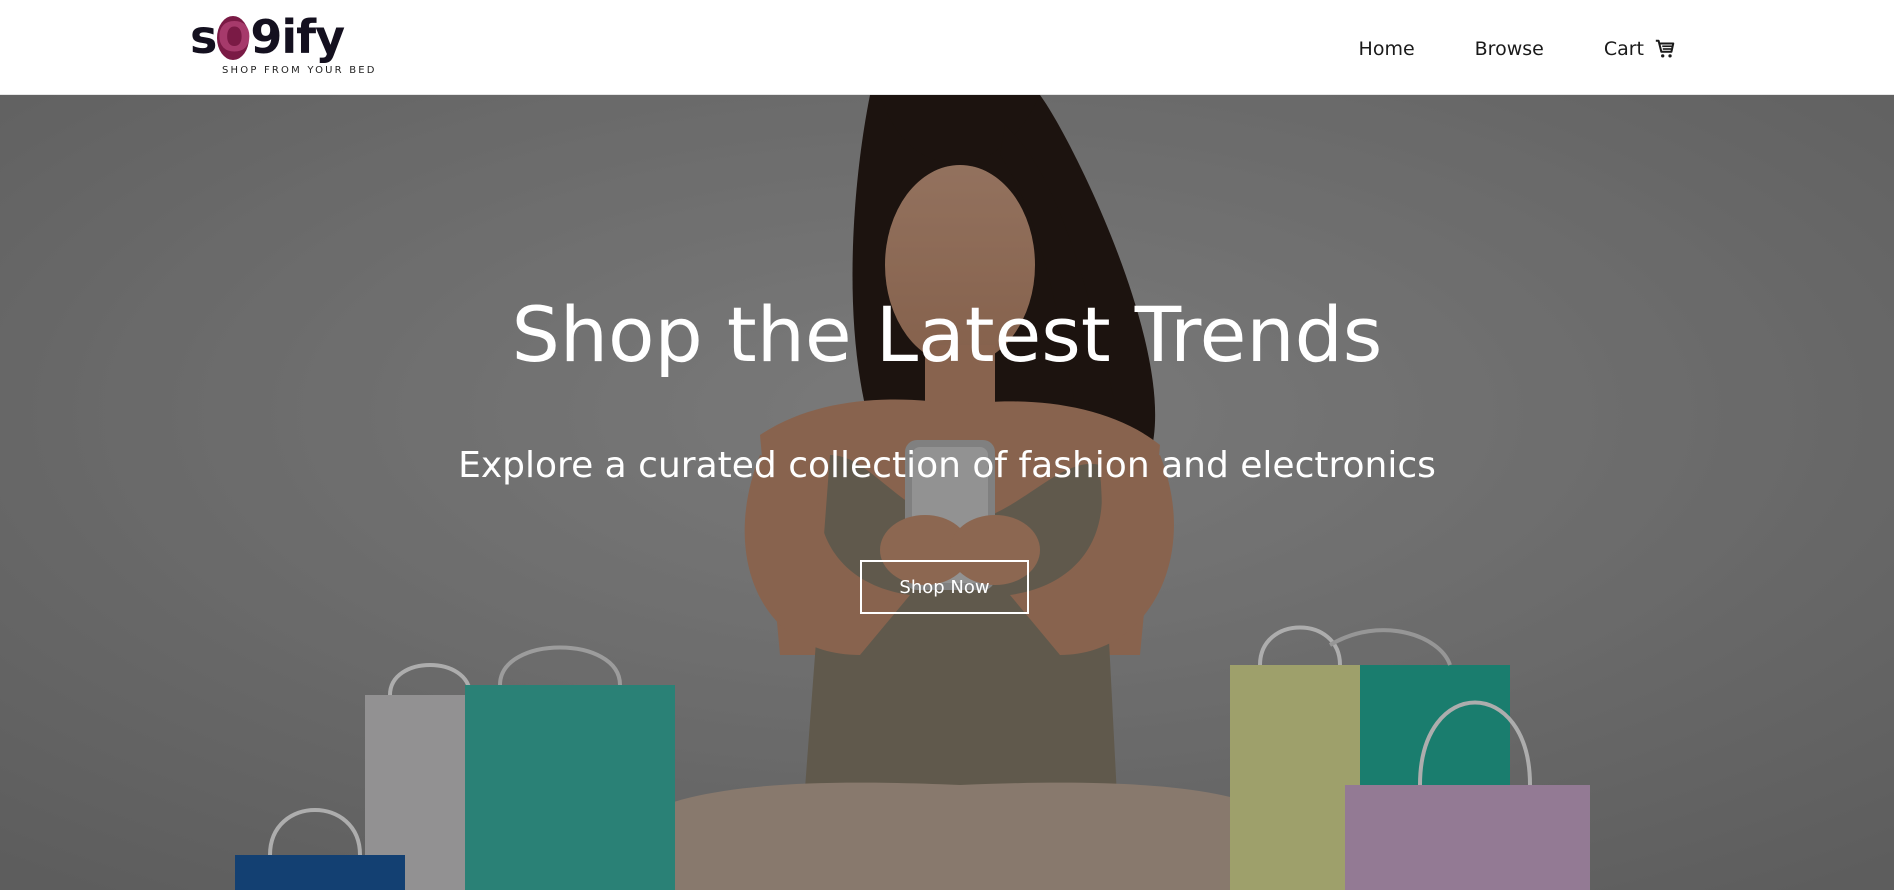 The image size is (1894, 890). I want to click on nav-cart-label: Cart, so click(1623, 49).